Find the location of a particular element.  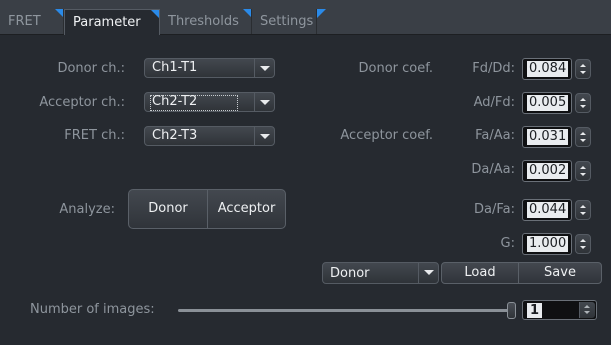

ad-fd-value: 0.005 is located at coordinates (548, 103).